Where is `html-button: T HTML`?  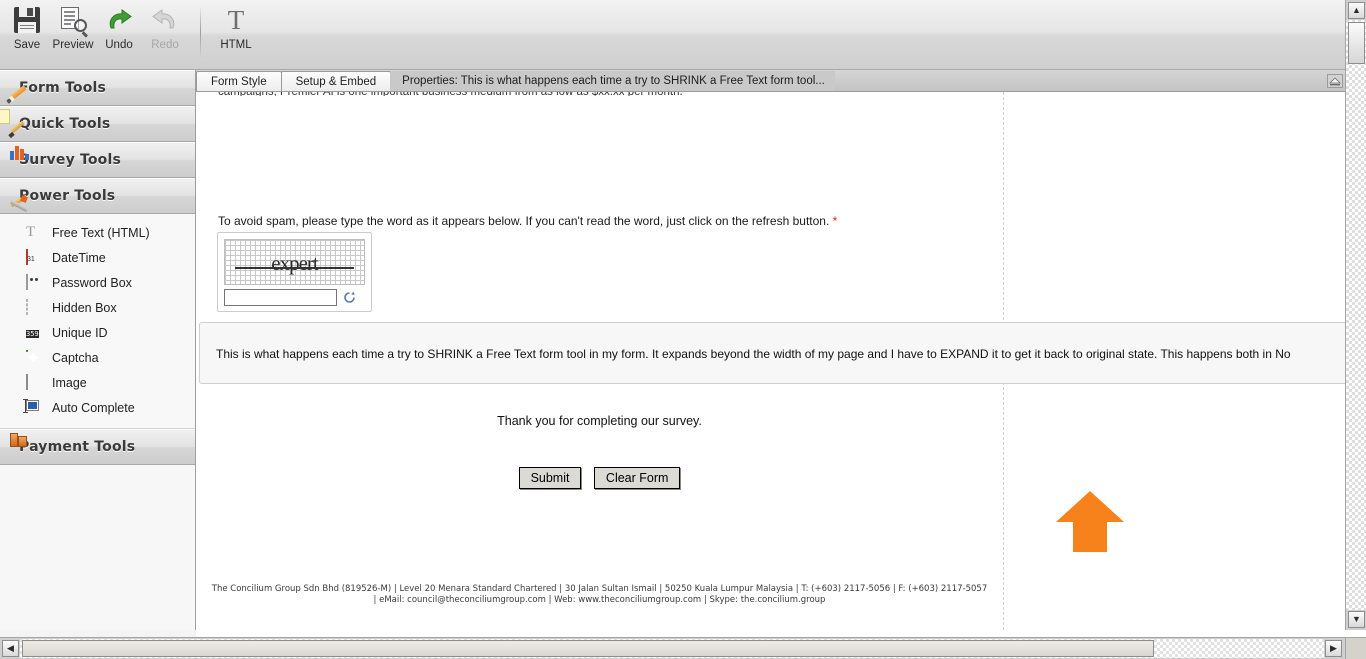
html-button: T HTML is located at coordinates (236, 35).